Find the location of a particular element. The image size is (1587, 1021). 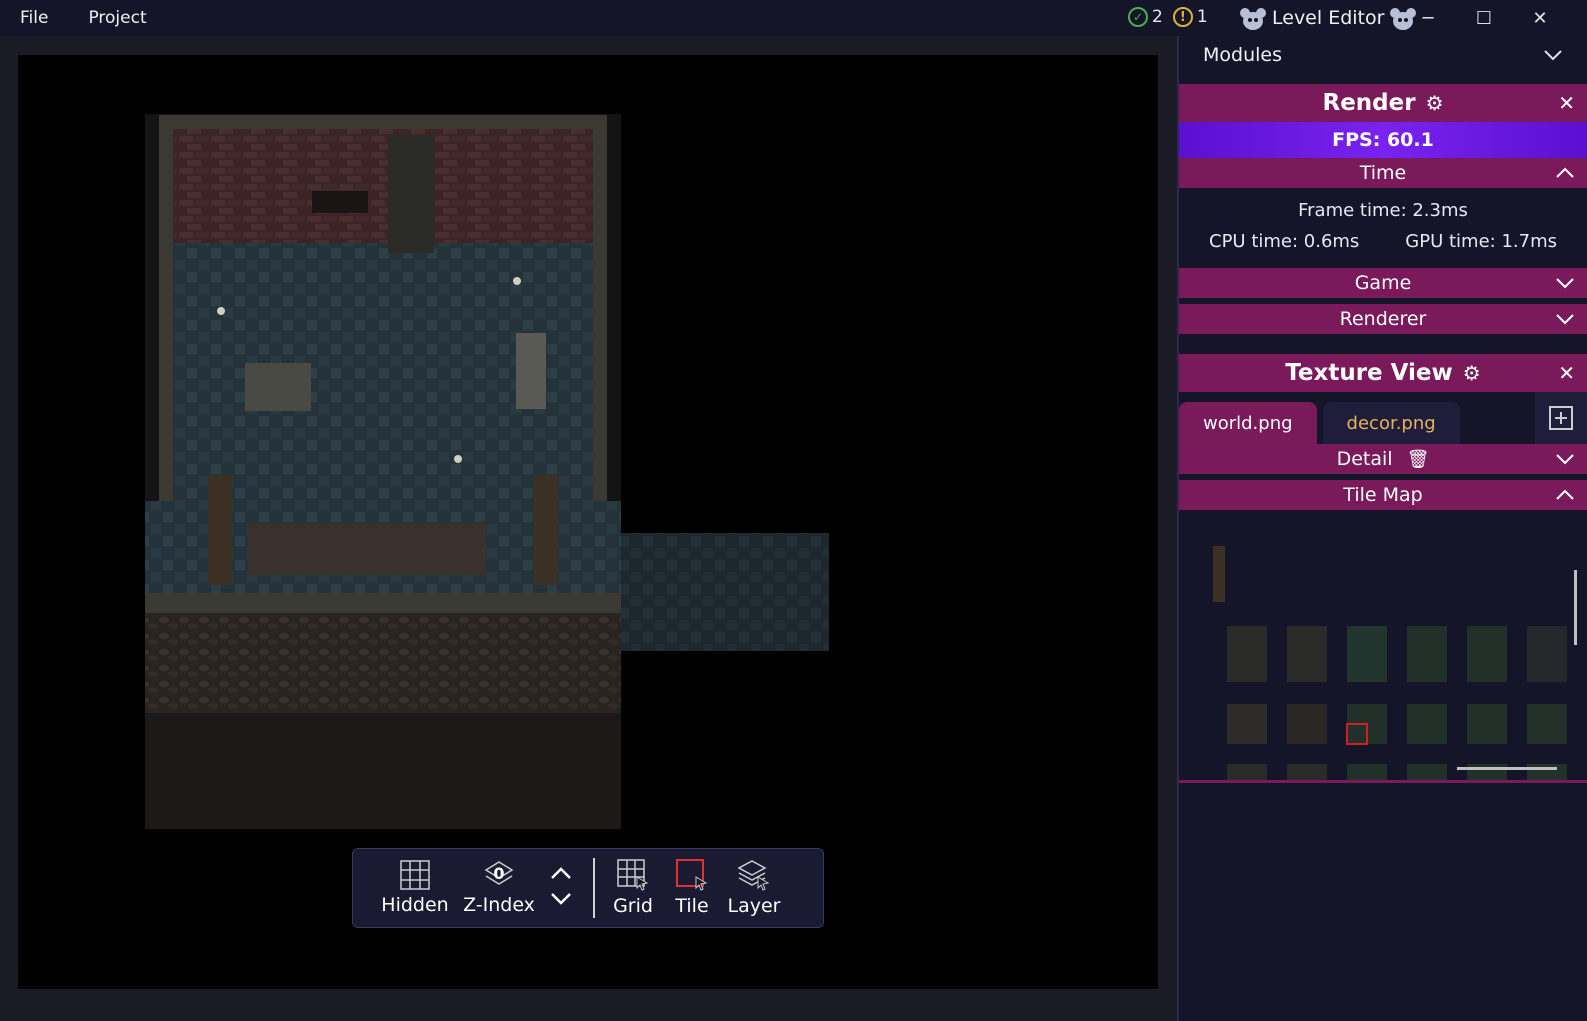

detail-title: Detail is located at coordinates (1364, 459).